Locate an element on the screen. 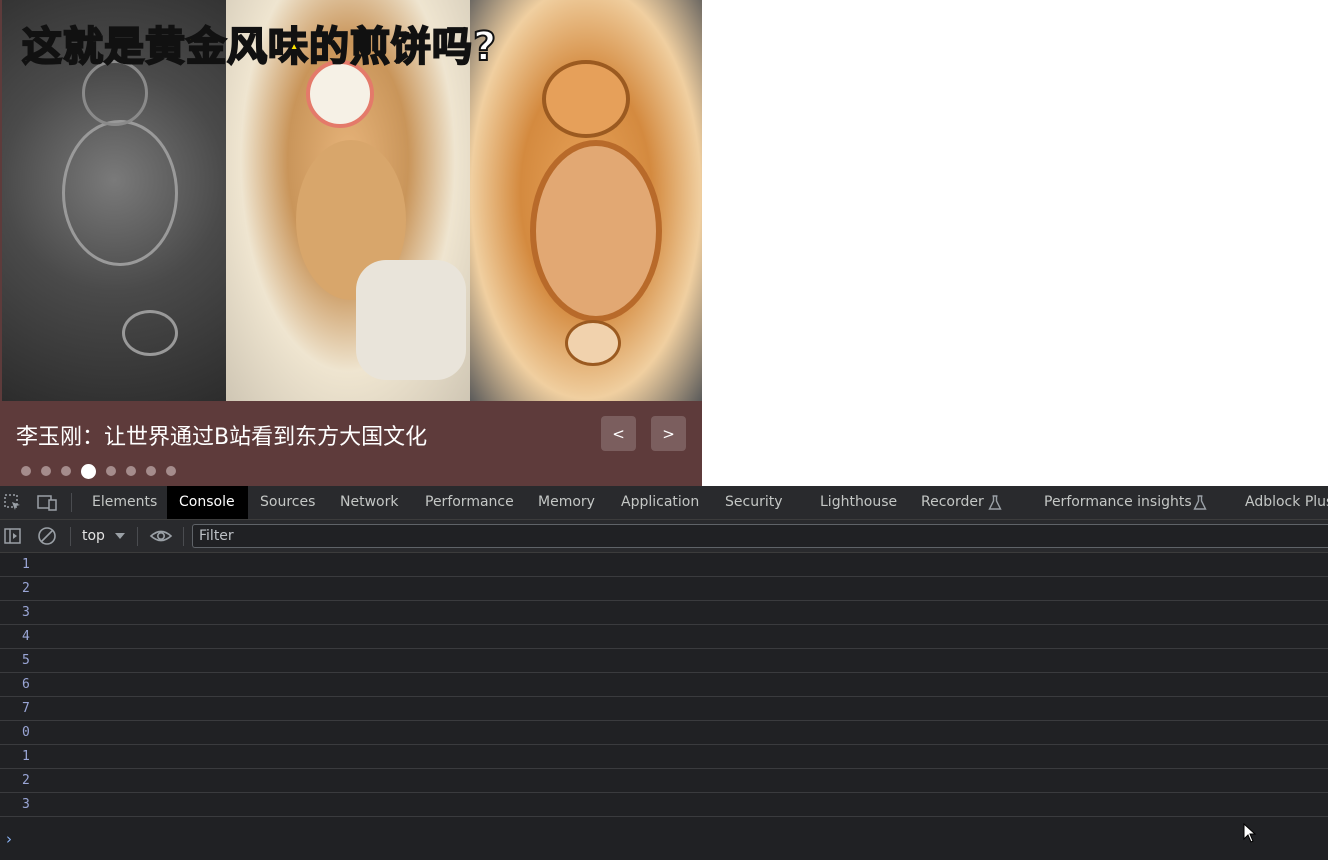 This screenshot has width=1328, height=860. tab-console: Console is located at coordinates (207, 502).